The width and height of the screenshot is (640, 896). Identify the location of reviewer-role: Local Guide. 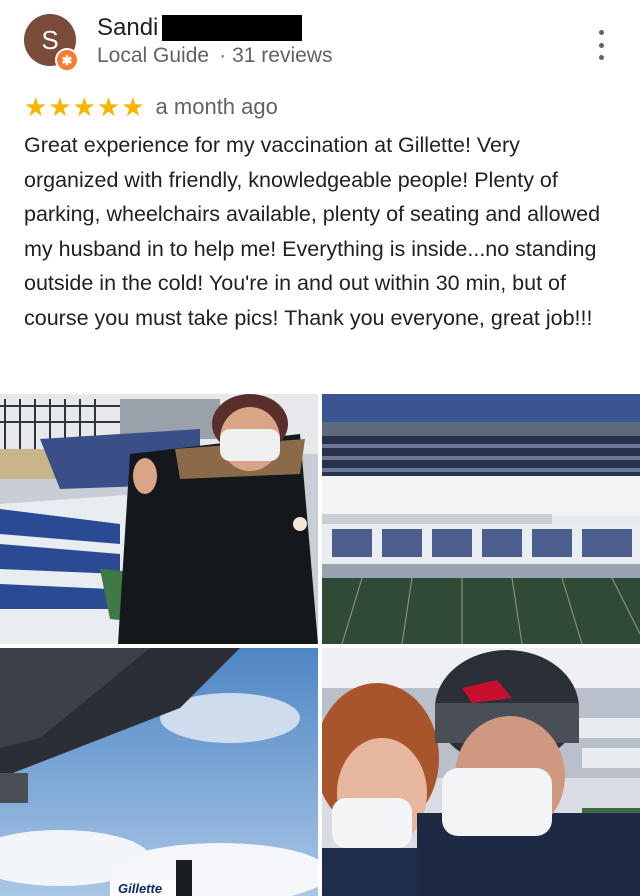
(153, 55).